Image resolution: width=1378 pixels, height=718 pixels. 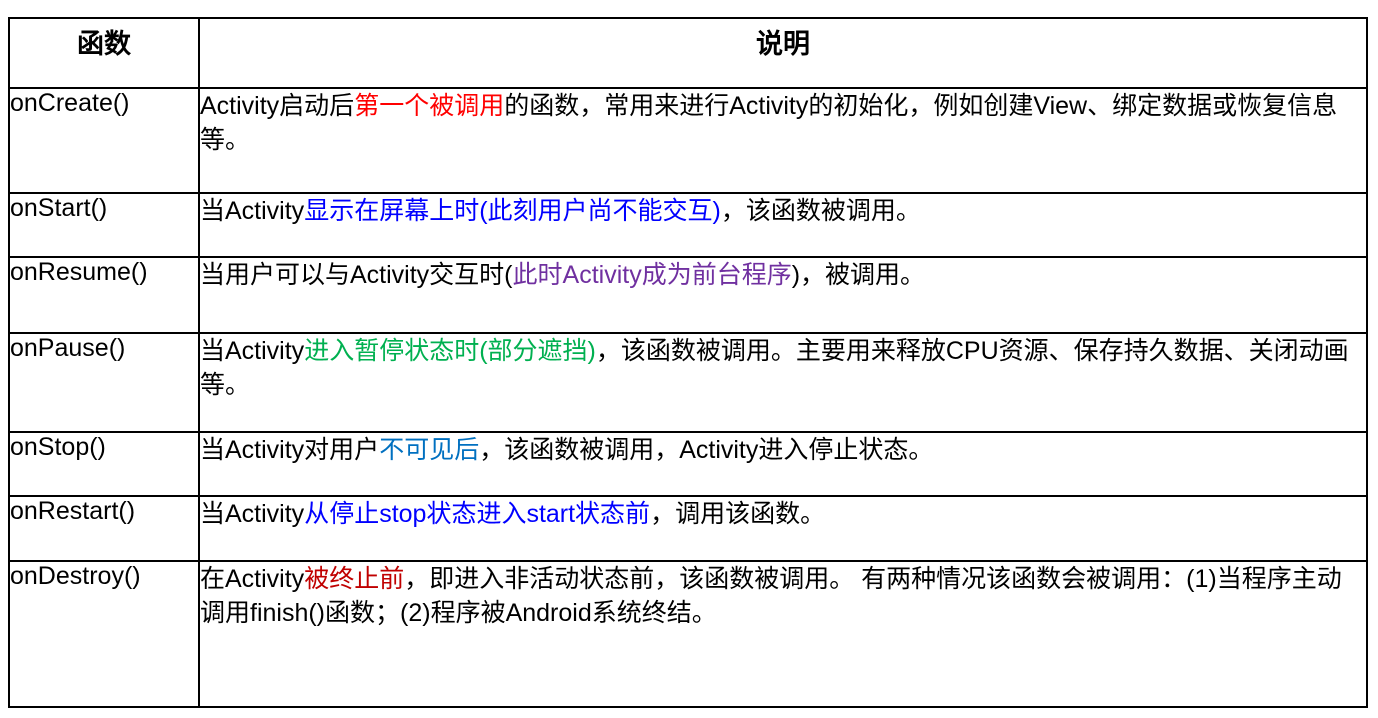 What do you see at coordinates (104, 295) in the screenshot?
I see `function-name-cell: onResume()` at bounding box center [104, 295].